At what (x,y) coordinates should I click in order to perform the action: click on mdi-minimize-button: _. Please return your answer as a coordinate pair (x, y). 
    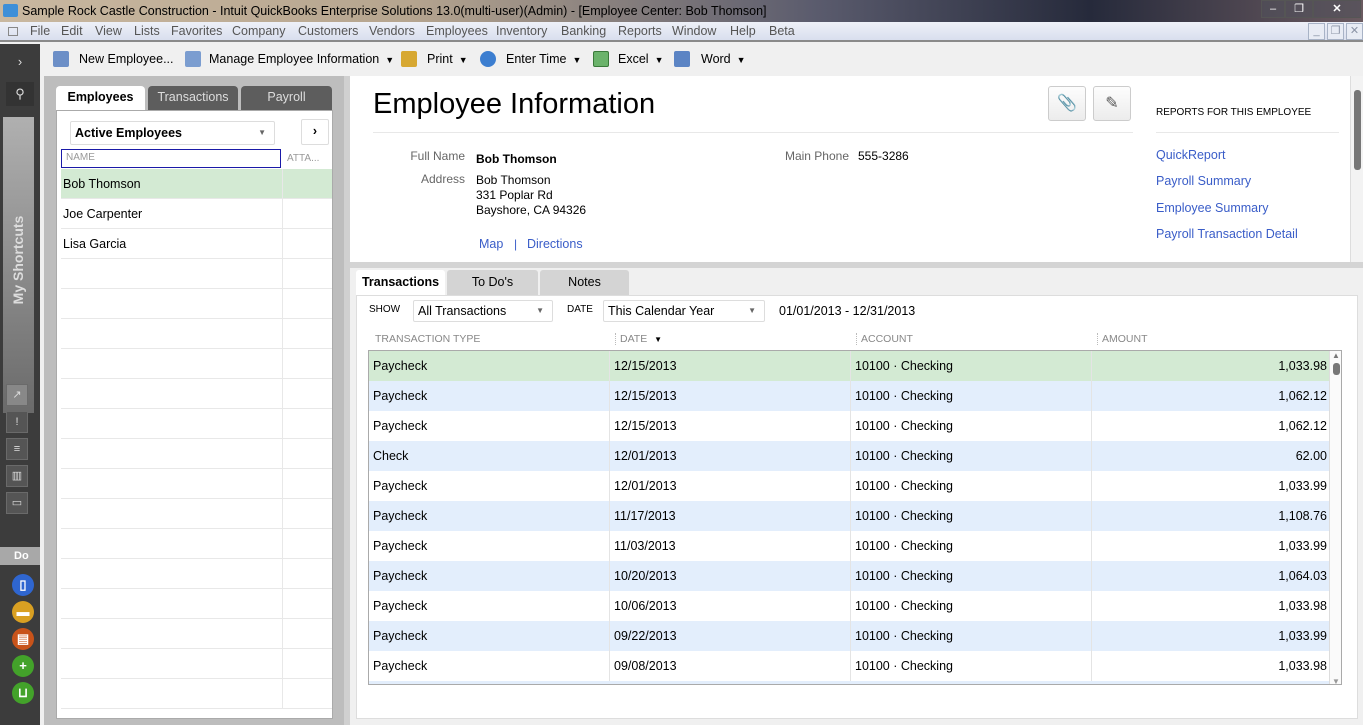
    Looking at the image, I should click on (1316, 31).